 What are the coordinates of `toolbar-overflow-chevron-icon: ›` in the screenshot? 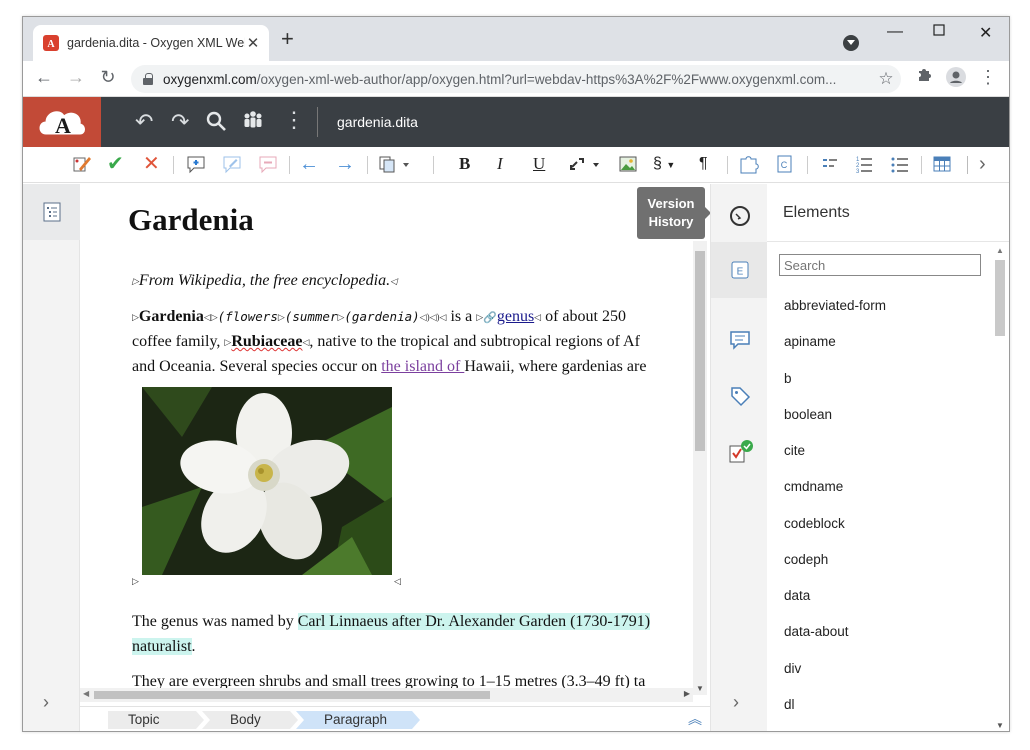 It's located at (982, 164).